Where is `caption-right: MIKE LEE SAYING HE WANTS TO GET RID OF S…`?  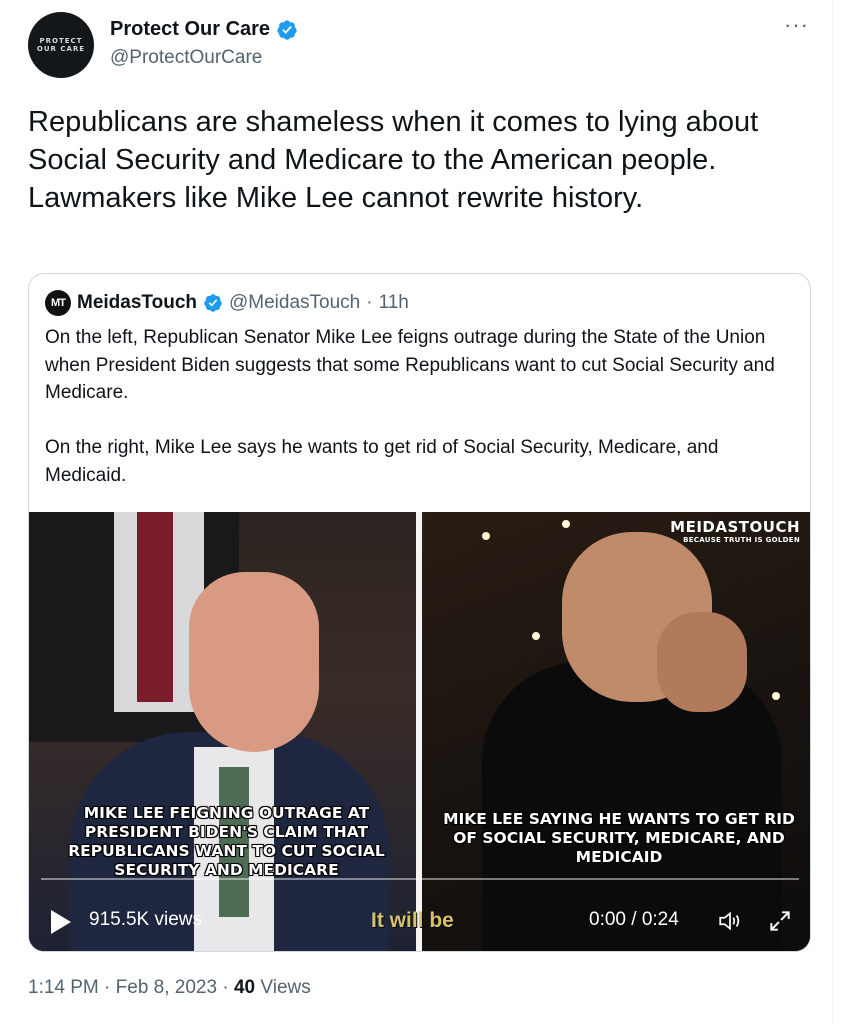 caption-right: MIKE LEE SAYING HE WANTS TO GET RID OF S… is located at coordinates (619, 838).